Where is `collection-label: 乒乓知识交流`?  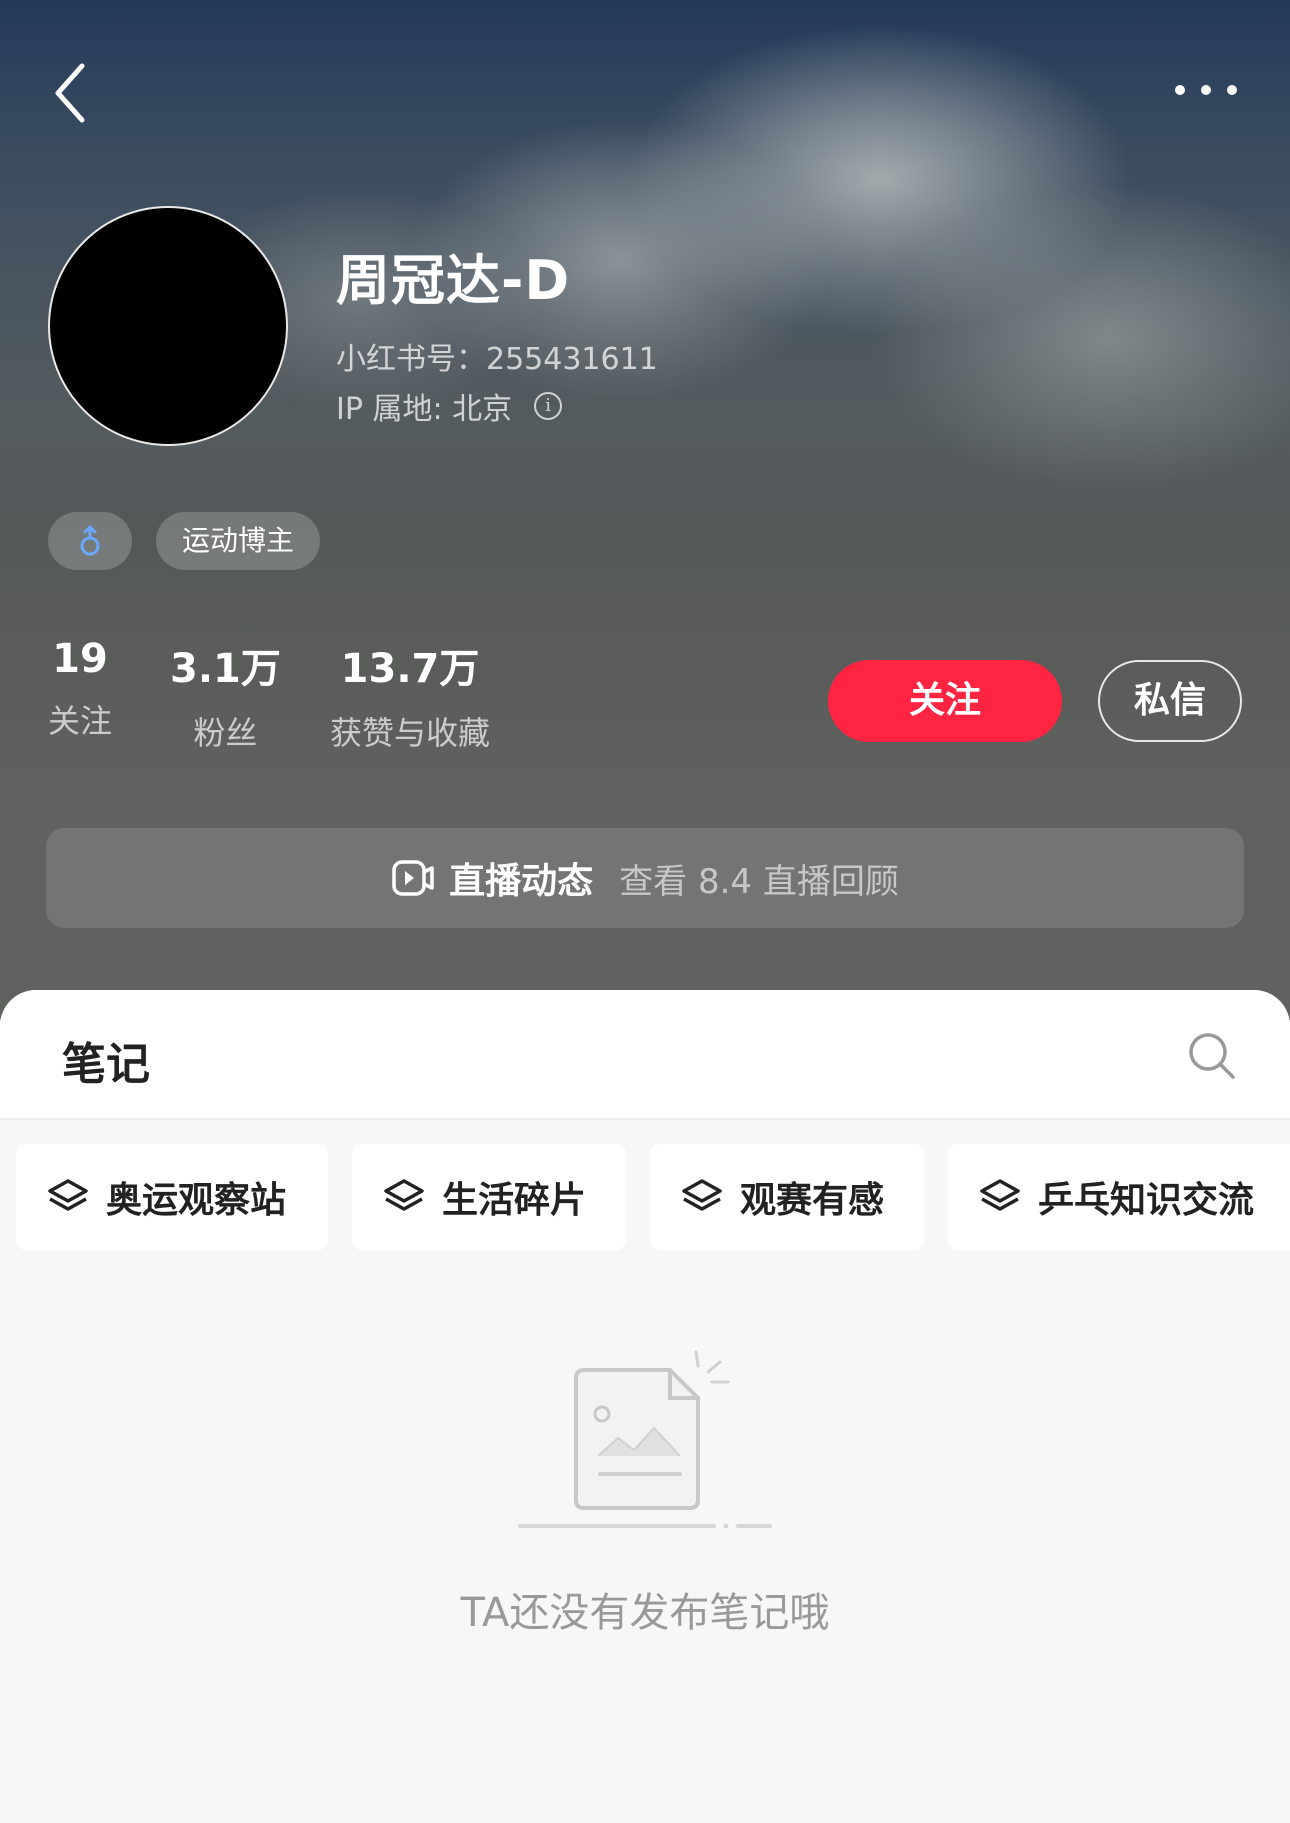
collection-label: 乒乓知识交流 is located at coordinates (1146, 1200).